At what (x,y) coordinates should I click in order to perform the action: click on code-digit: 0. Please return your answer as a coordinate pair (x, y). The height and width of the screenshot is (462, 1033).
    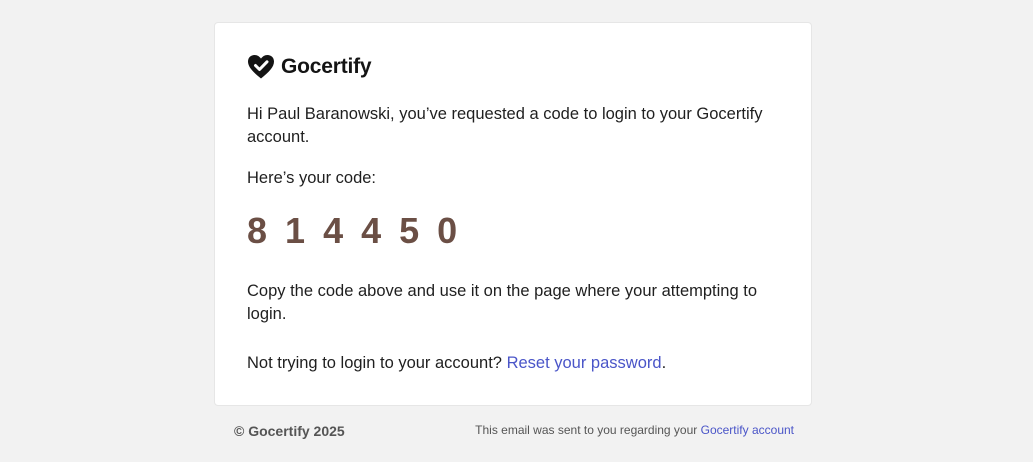
    Looking at the image, I should click on (447, 230).